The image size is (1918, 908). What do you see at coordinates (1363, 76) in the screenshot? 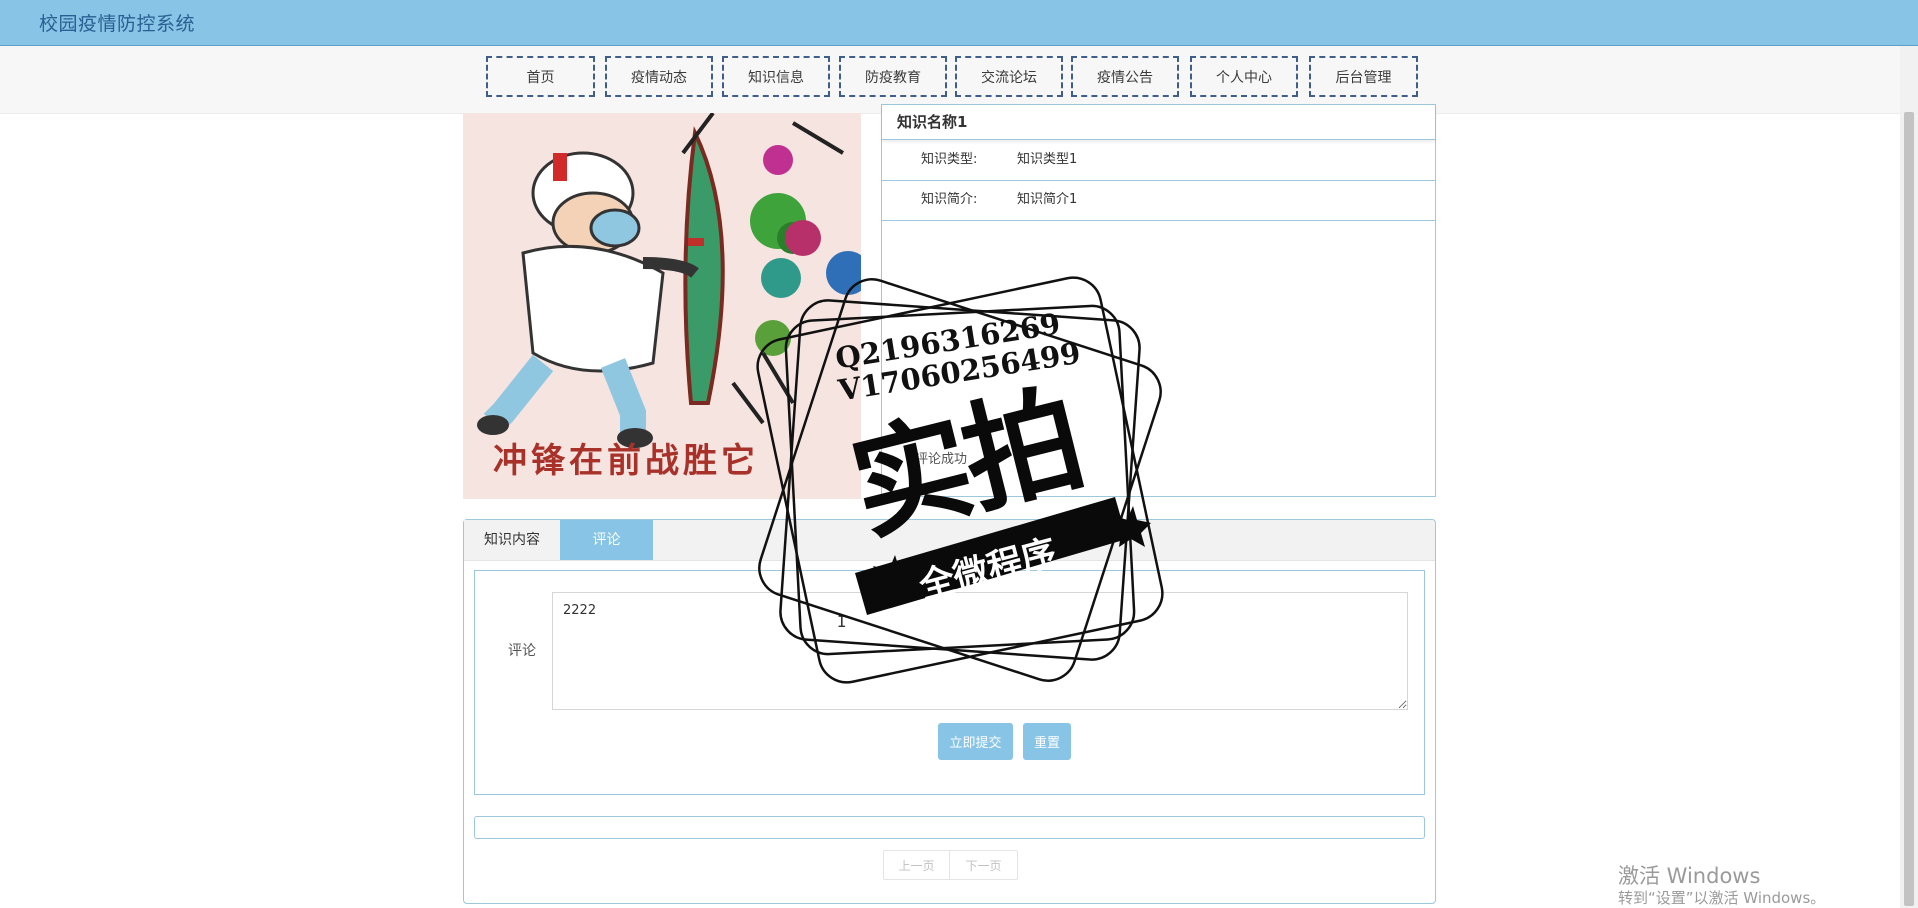
I see `nav-item-admin: 后台管理` at bounding box center [1363, 76].